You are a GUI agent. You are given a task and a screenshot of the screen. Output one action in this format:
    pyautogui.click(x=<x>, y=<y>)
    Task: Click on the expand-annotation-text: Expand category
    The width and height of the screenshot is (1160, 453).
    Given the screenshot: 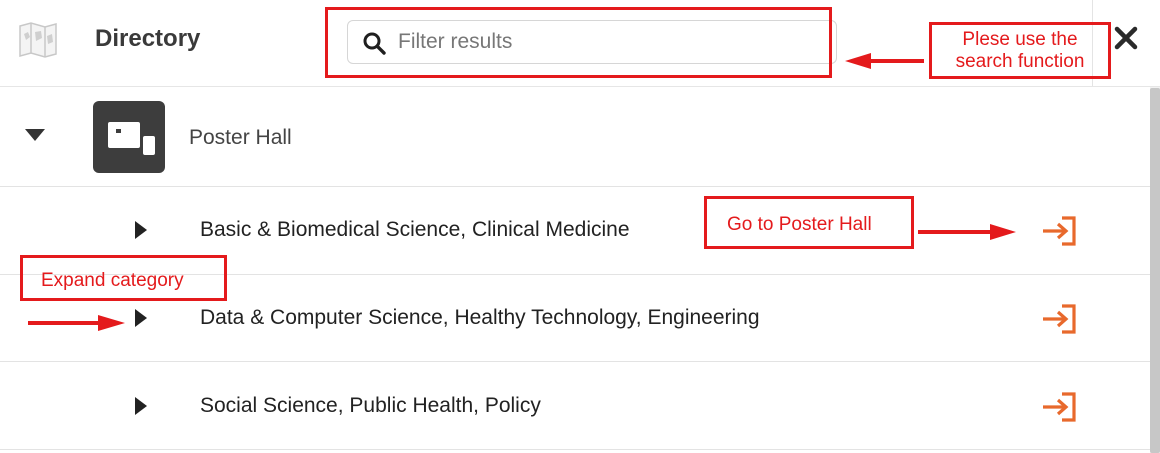 What is the action you would take?
    pyautogui.click(x=112, y=280)
    